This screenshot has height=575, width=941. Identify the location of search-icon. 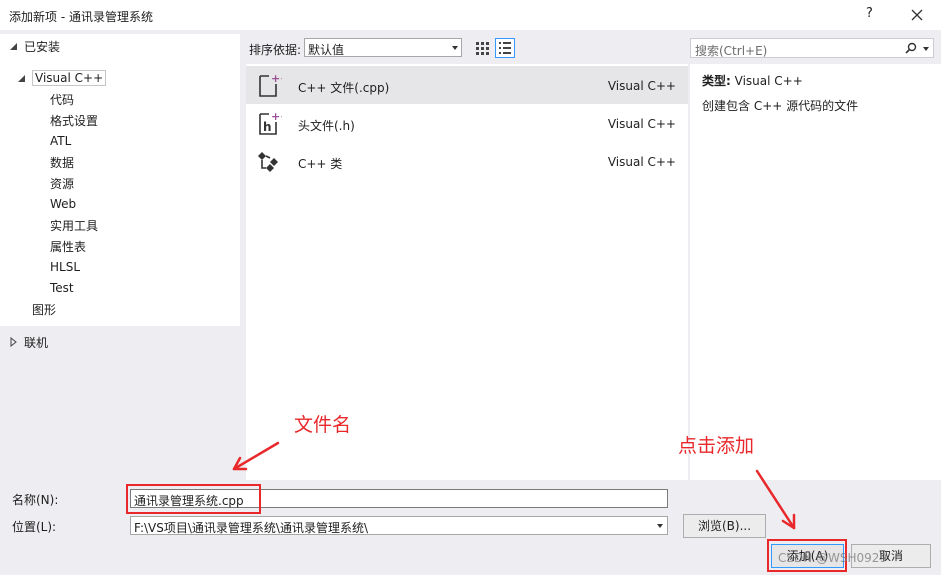
(911, 48).